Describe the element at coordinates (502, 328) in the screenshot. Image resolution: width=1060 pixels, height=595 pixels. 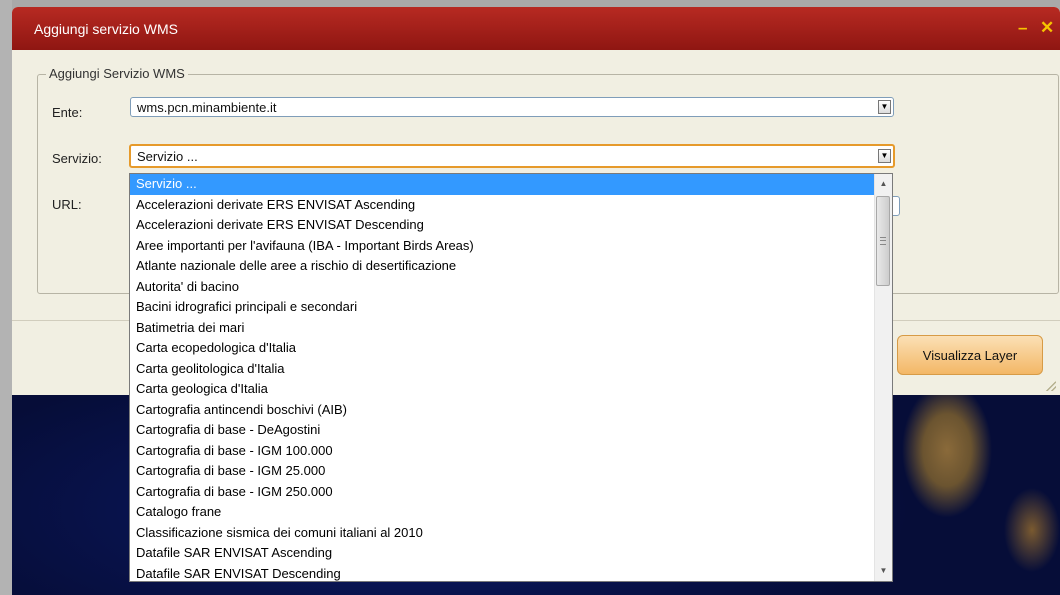
I see `dropdown-option: Batimetria dei mari` at that location.